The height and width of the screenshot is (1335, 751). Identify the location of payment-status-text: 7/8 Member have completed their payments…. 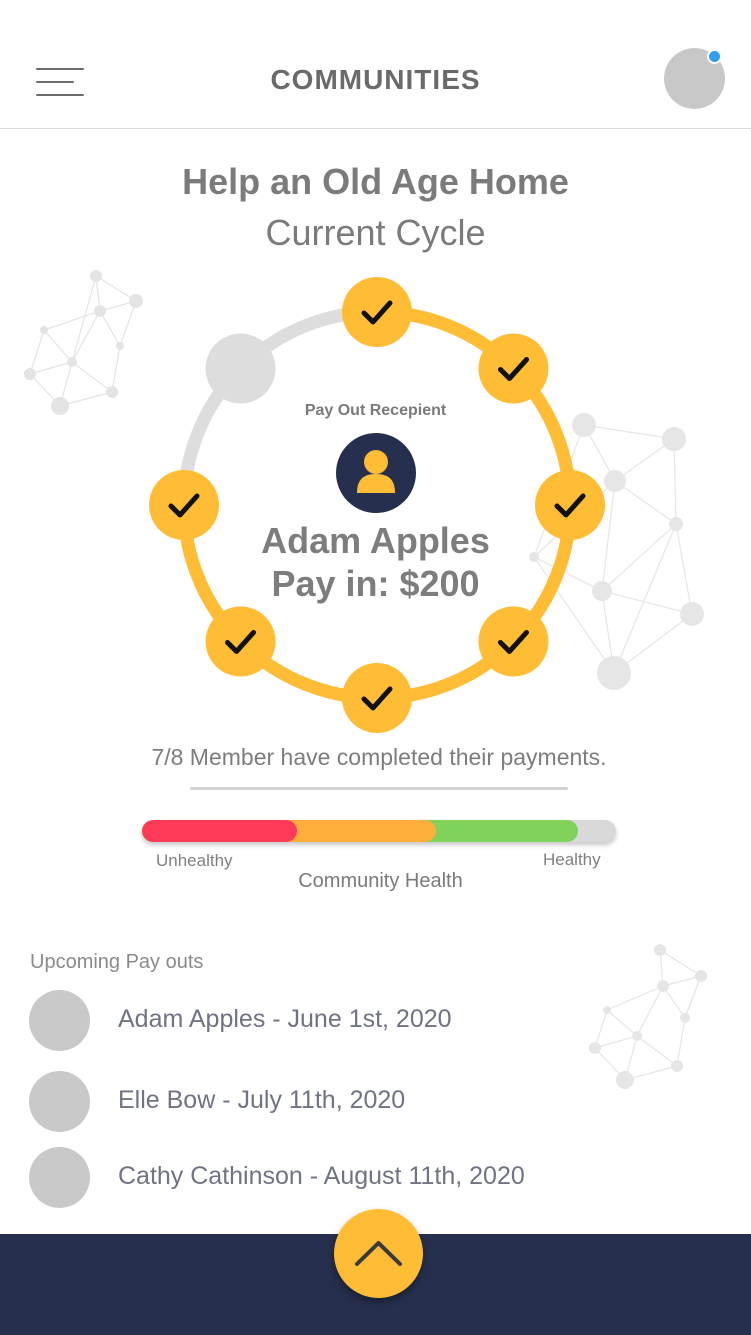
(379, 757).